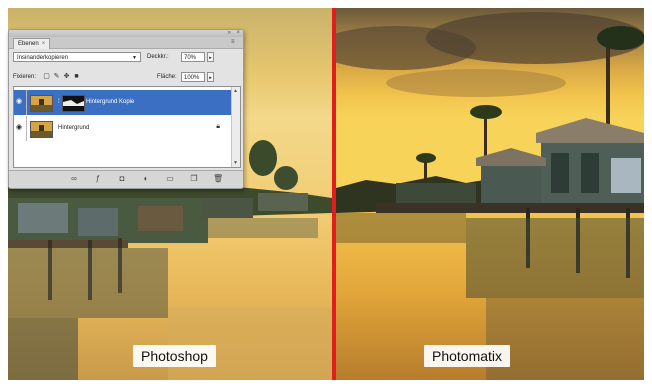 The height and width of the screenshot is (391, 652). Describe the element at coordinates (126, 33) in the screenshot. I see `panel-title-bar: » ×` at that location.